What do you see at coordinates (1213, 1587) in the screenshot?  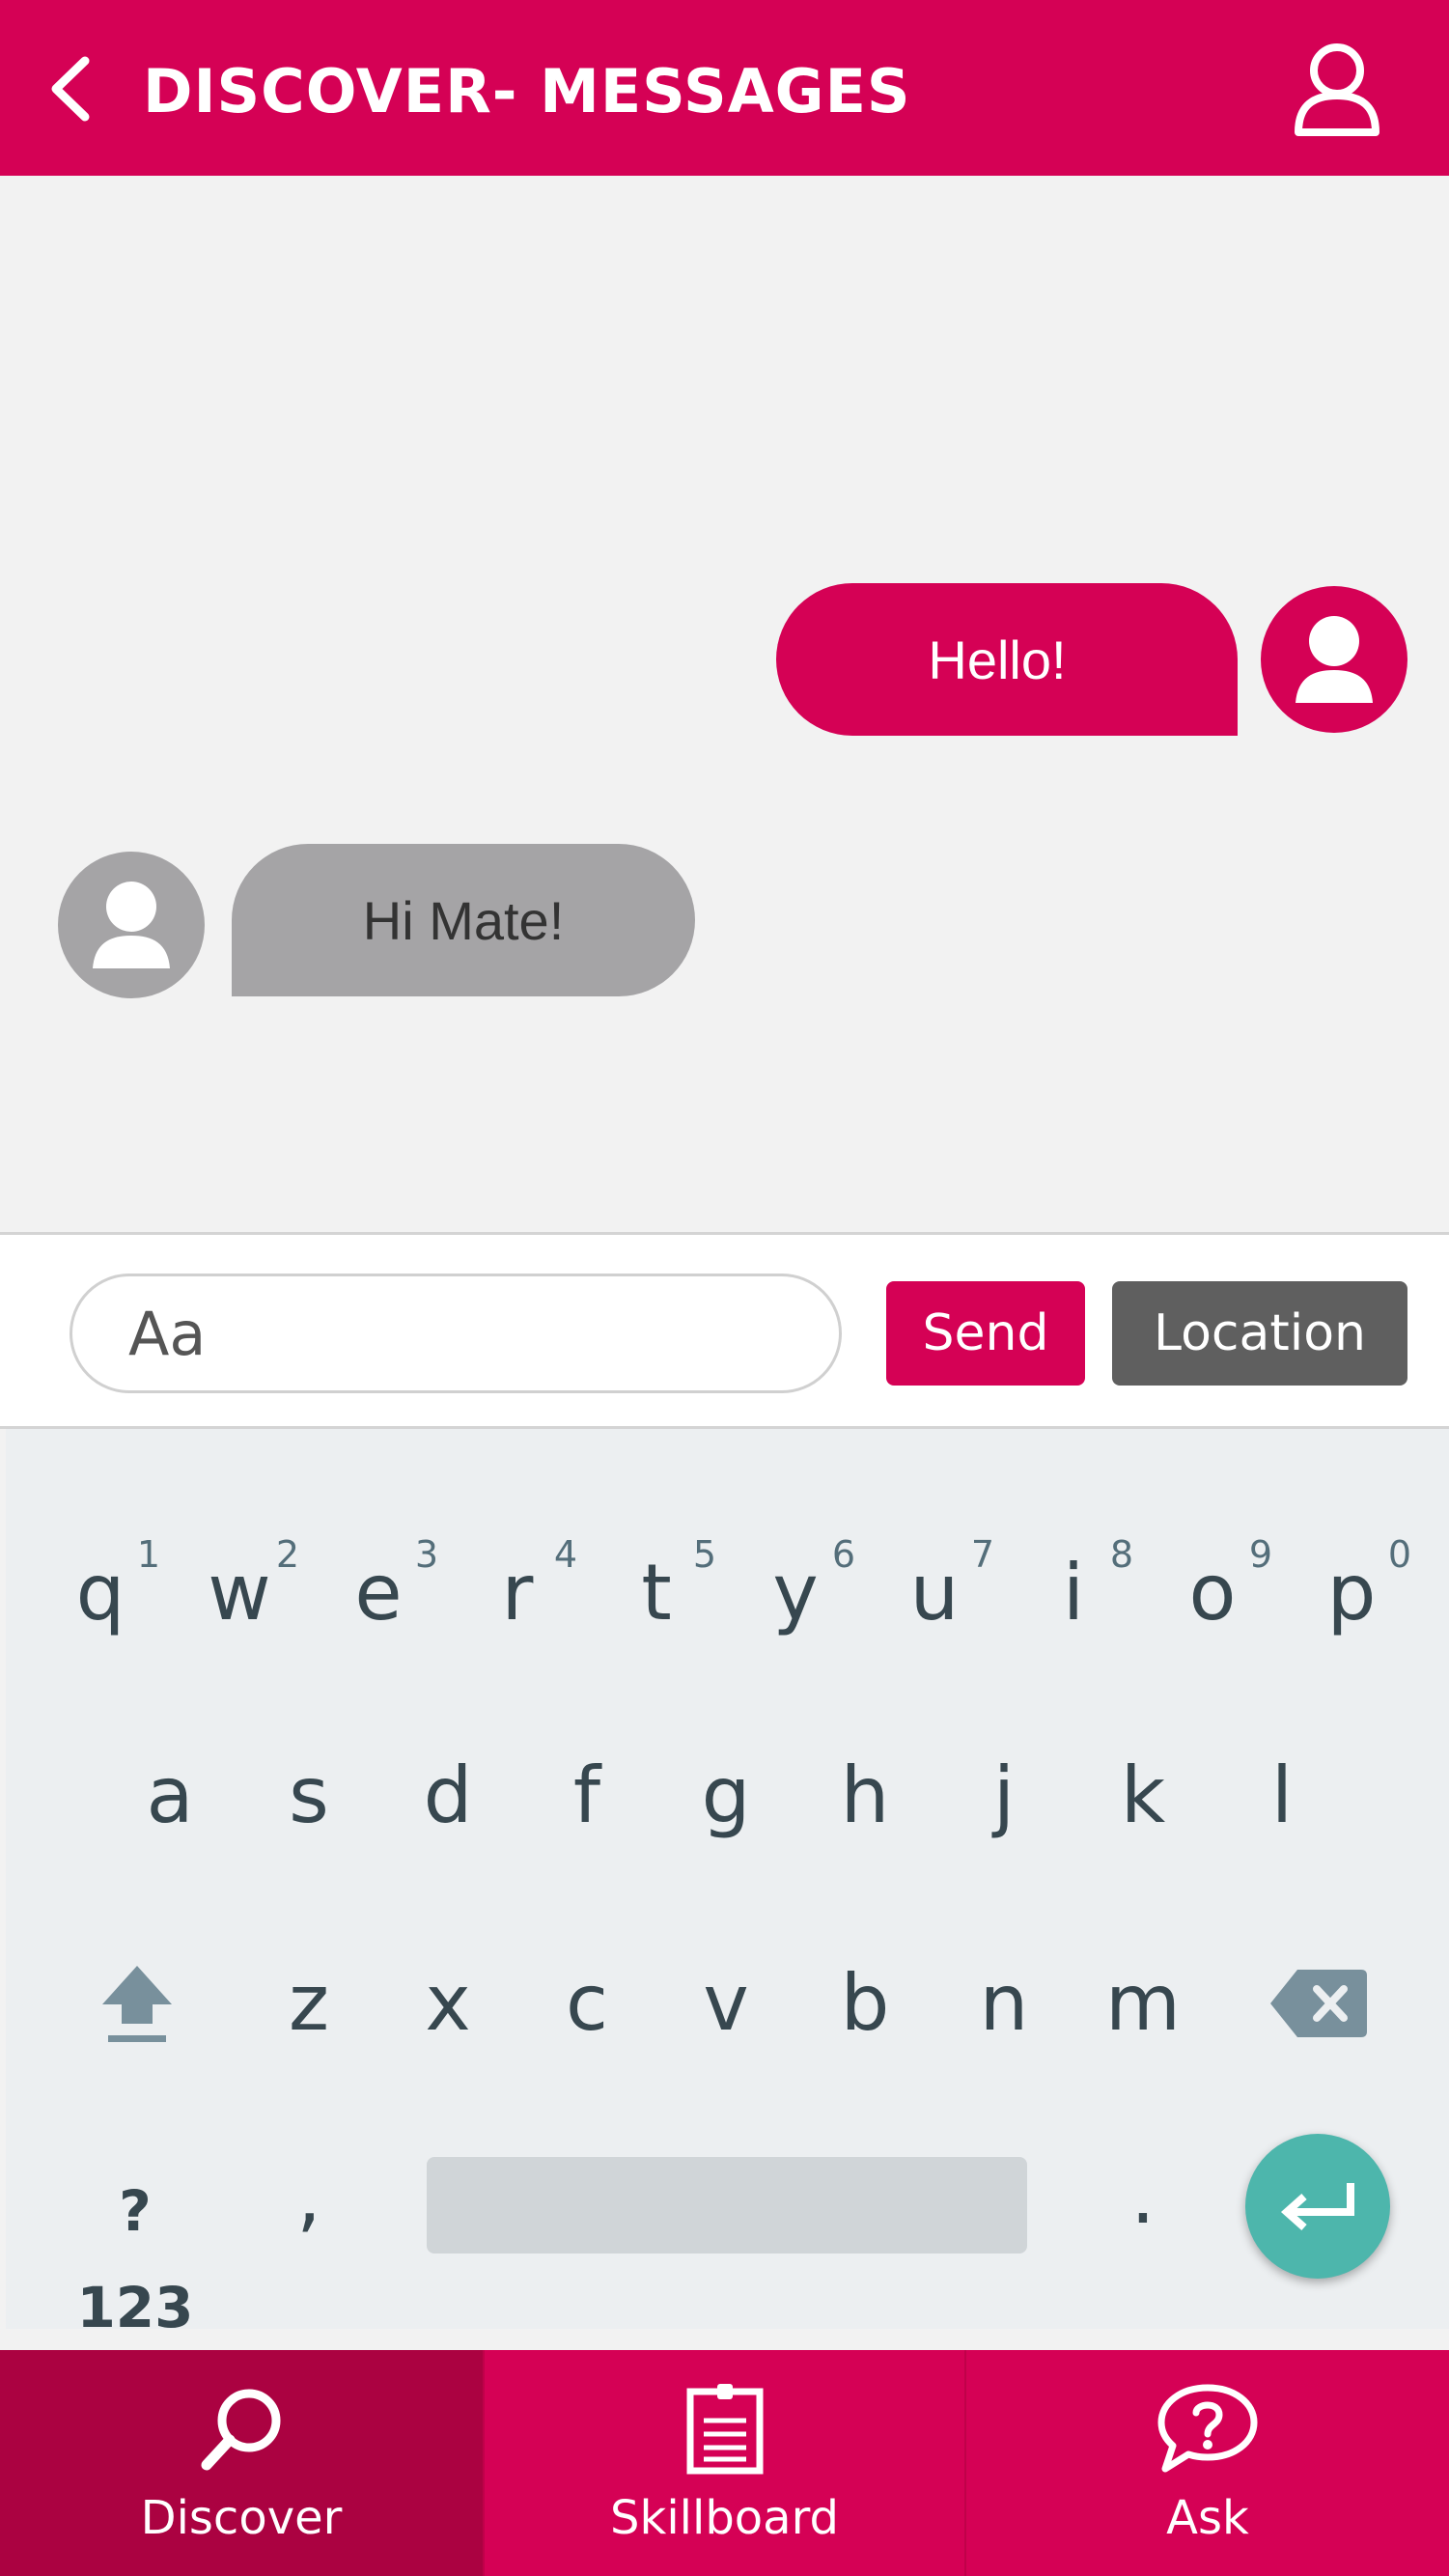 I see `key-o: 9o` at bounding box center [1213, 1587].